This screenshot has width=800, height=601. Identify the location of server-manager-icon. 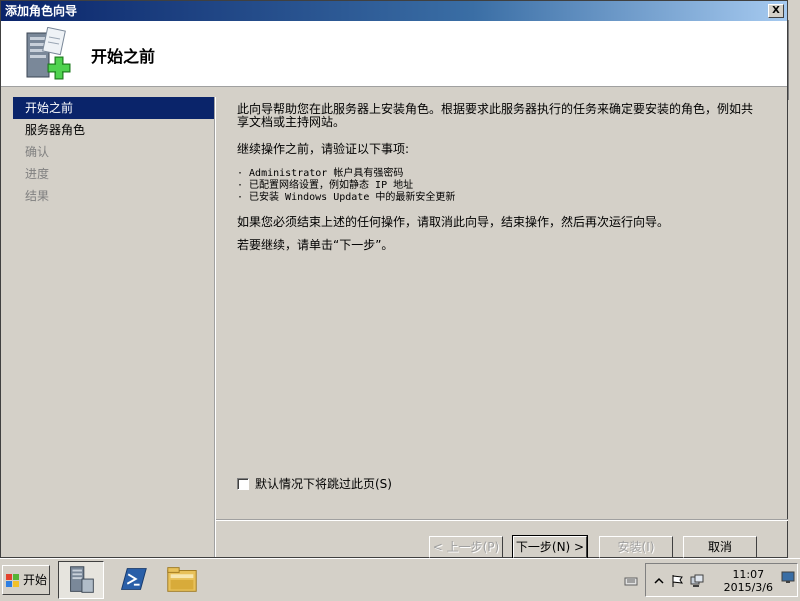
(82, 579).